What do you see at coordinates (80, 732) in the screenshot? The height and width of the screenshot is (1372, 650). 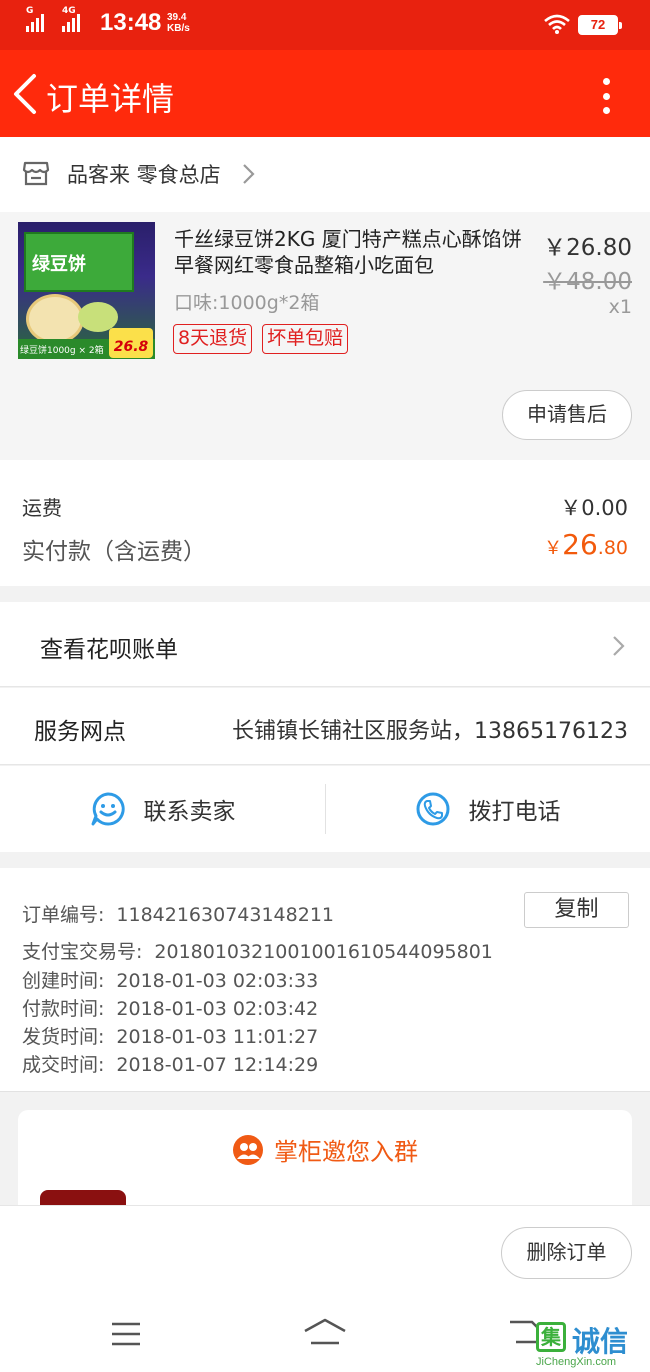 I see `service-point-label: 服务网点` at bounding box center [80, 732].